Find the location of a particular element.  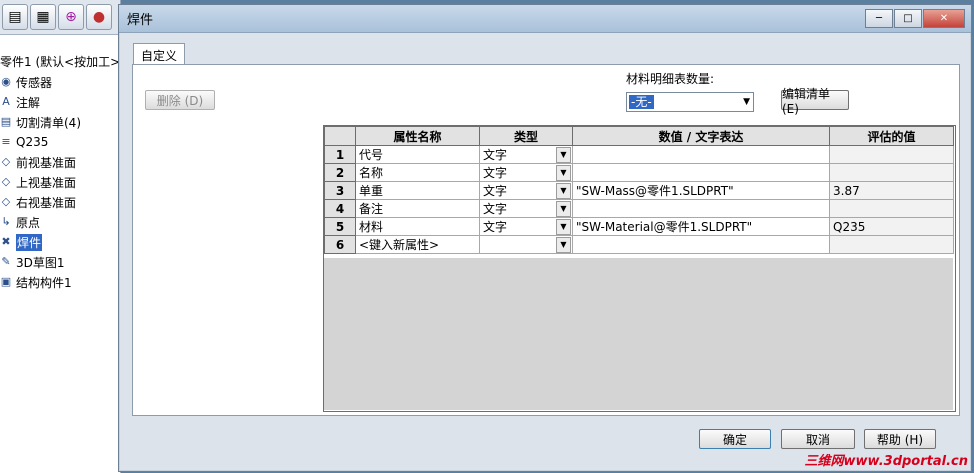

tree-toolbar: ▤ ▦ ⊕ ● is located at coordinates (60, 17).